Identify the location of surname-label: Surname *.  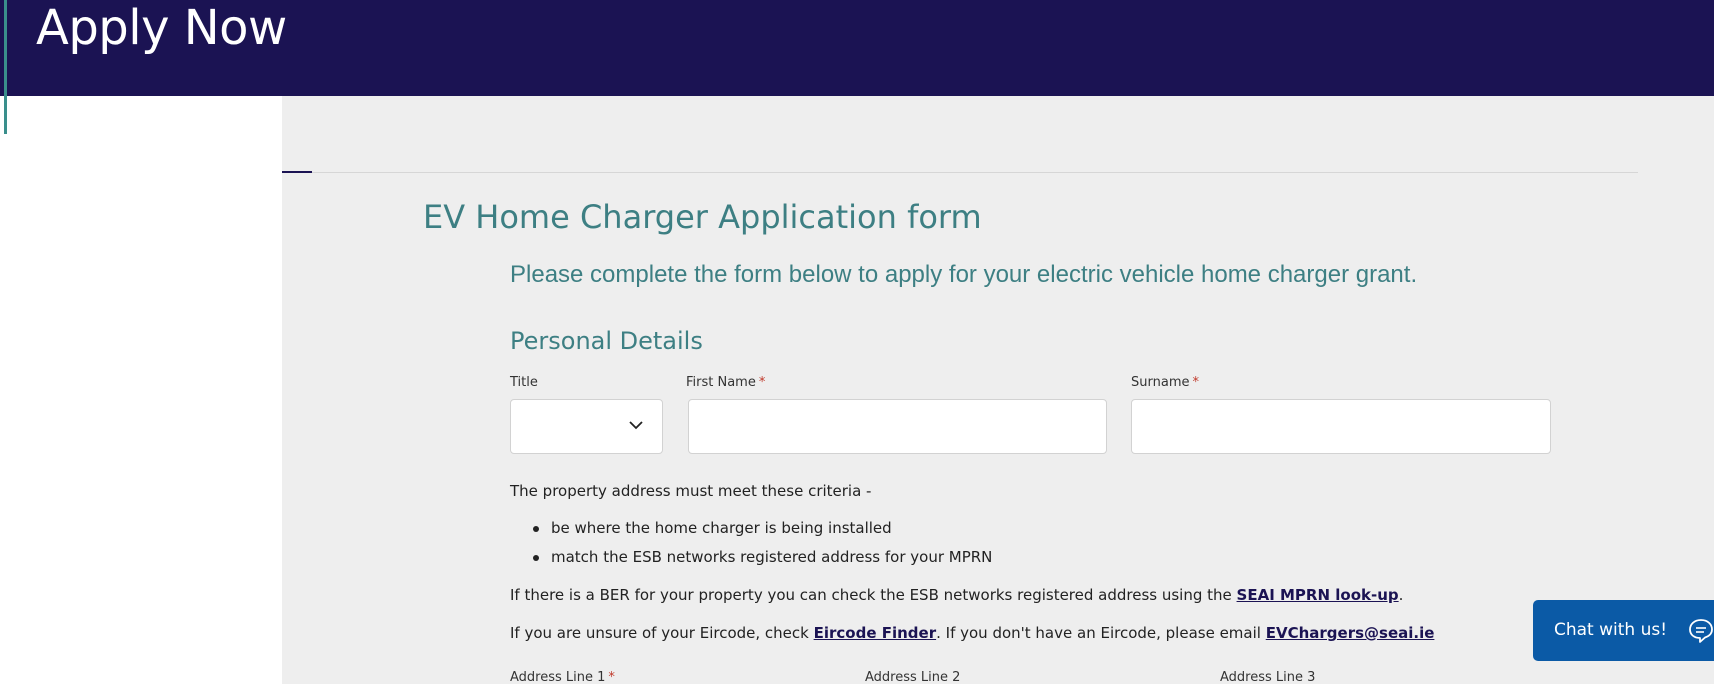
(1165, 383).